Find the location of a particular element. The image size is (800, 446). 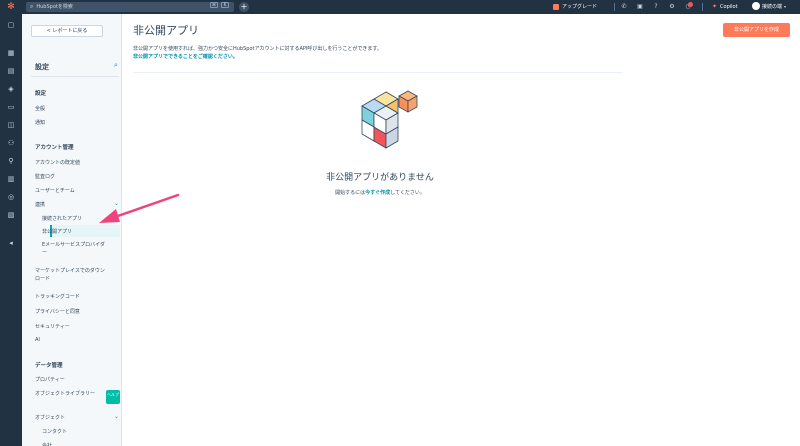

service-icon: ⚇ is located at coordinates (11, 143).